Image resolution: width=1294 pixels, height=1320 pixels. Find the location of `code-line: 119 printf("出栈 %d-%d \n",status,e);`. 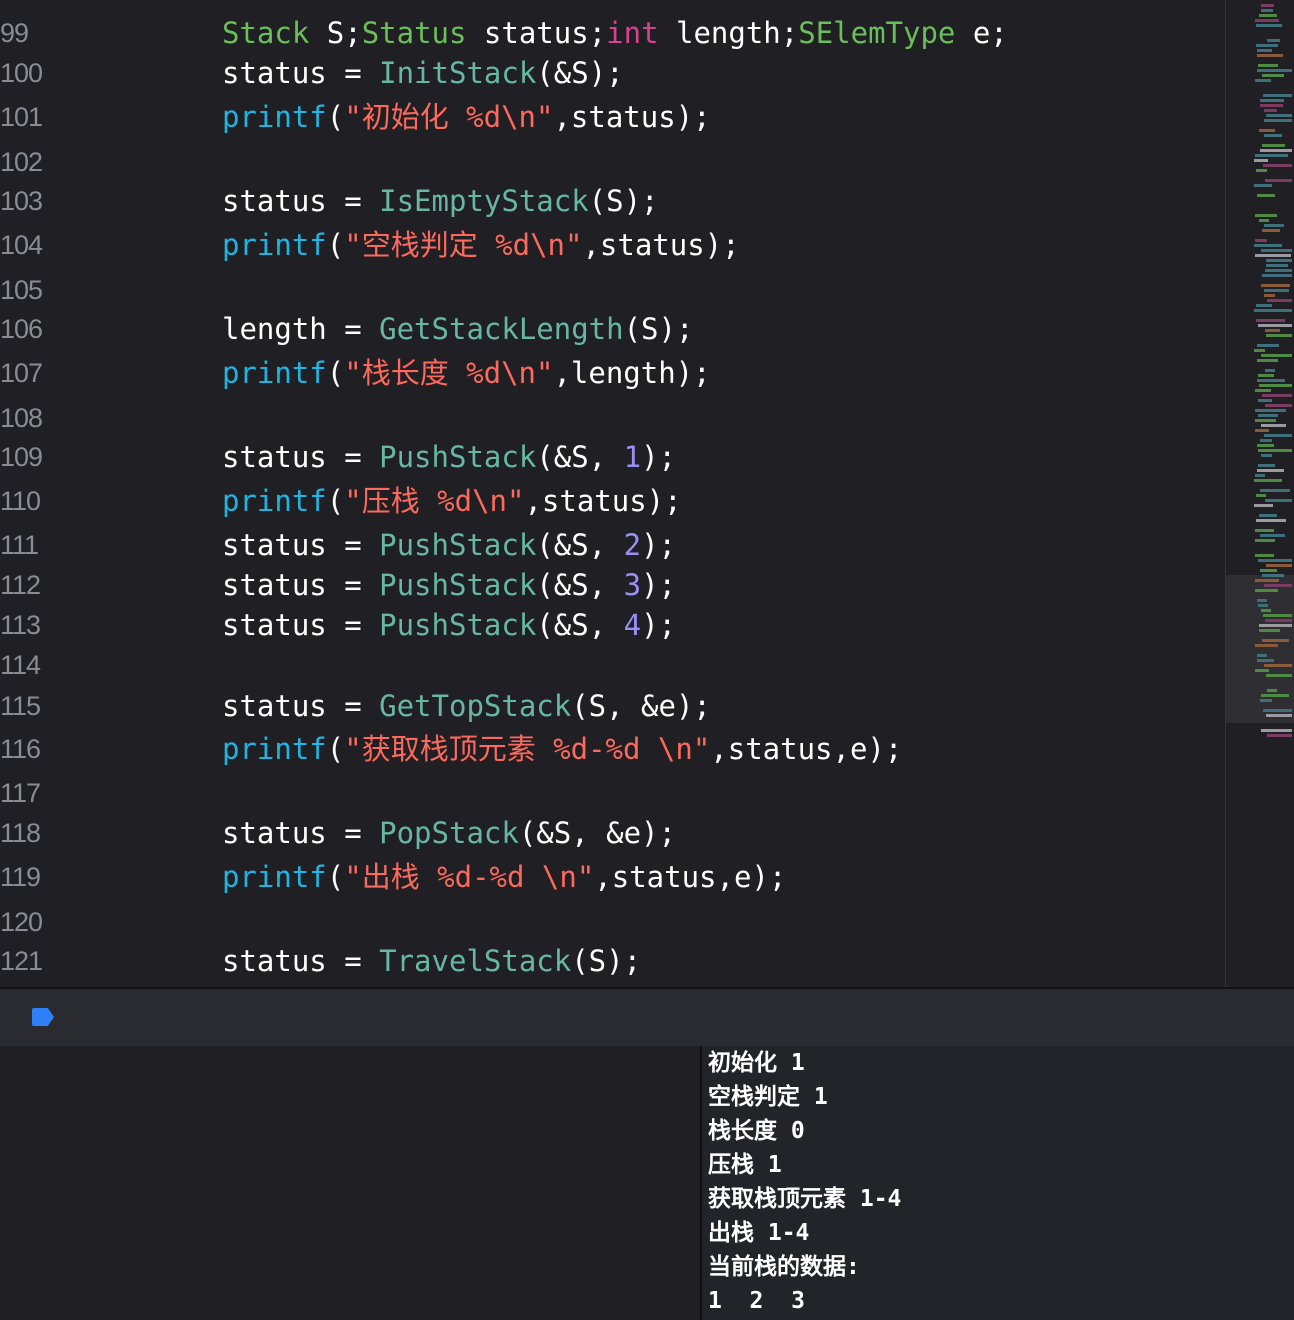

code-line: 119 printf("出栈 %d-%d \n",status,e); is located at coordinates (612, 877).